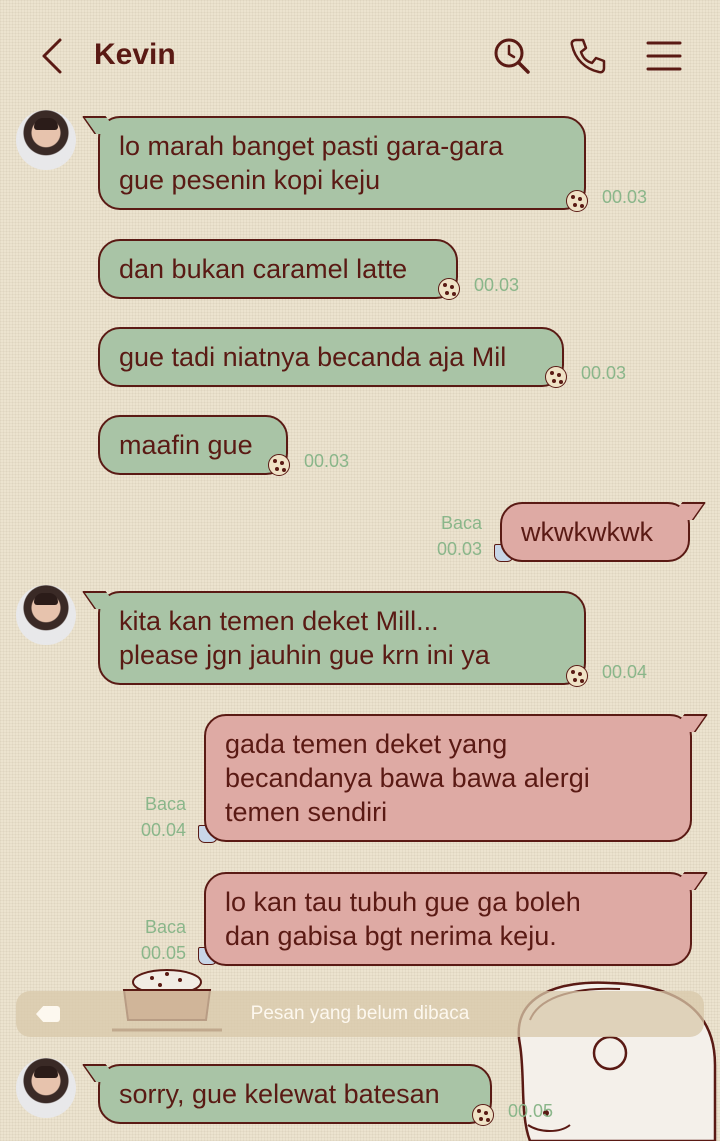 The height and width of the screenshot is (1141, 720). What do you see at coordinates (278, 269) in the screenshot?
I see `message-bubble: dan bukan caramel latte` at bounding box center [278, 269].